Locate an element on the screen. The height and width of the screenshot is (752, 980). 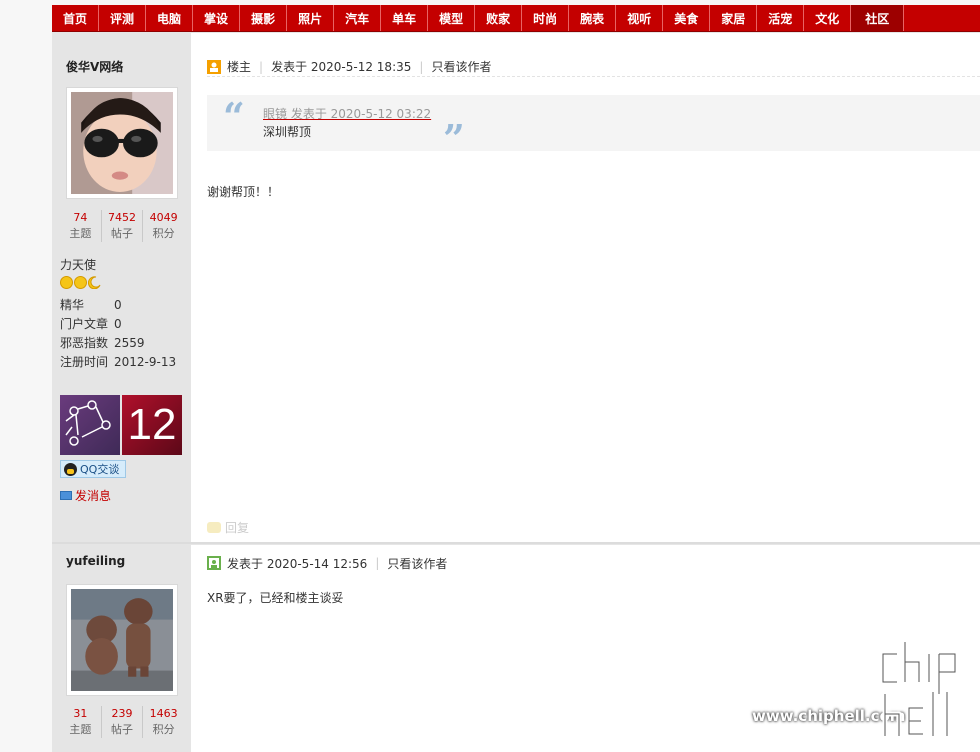
info-digest: 精华 0 is located at coordinates (91, 305).